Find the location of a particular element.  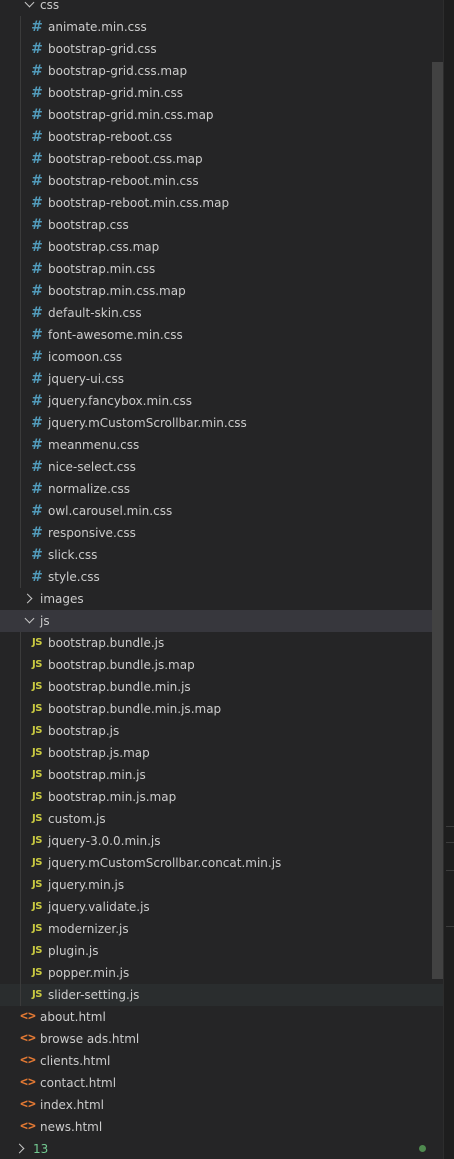

folder-css: css is located at coordinates (221, 8).